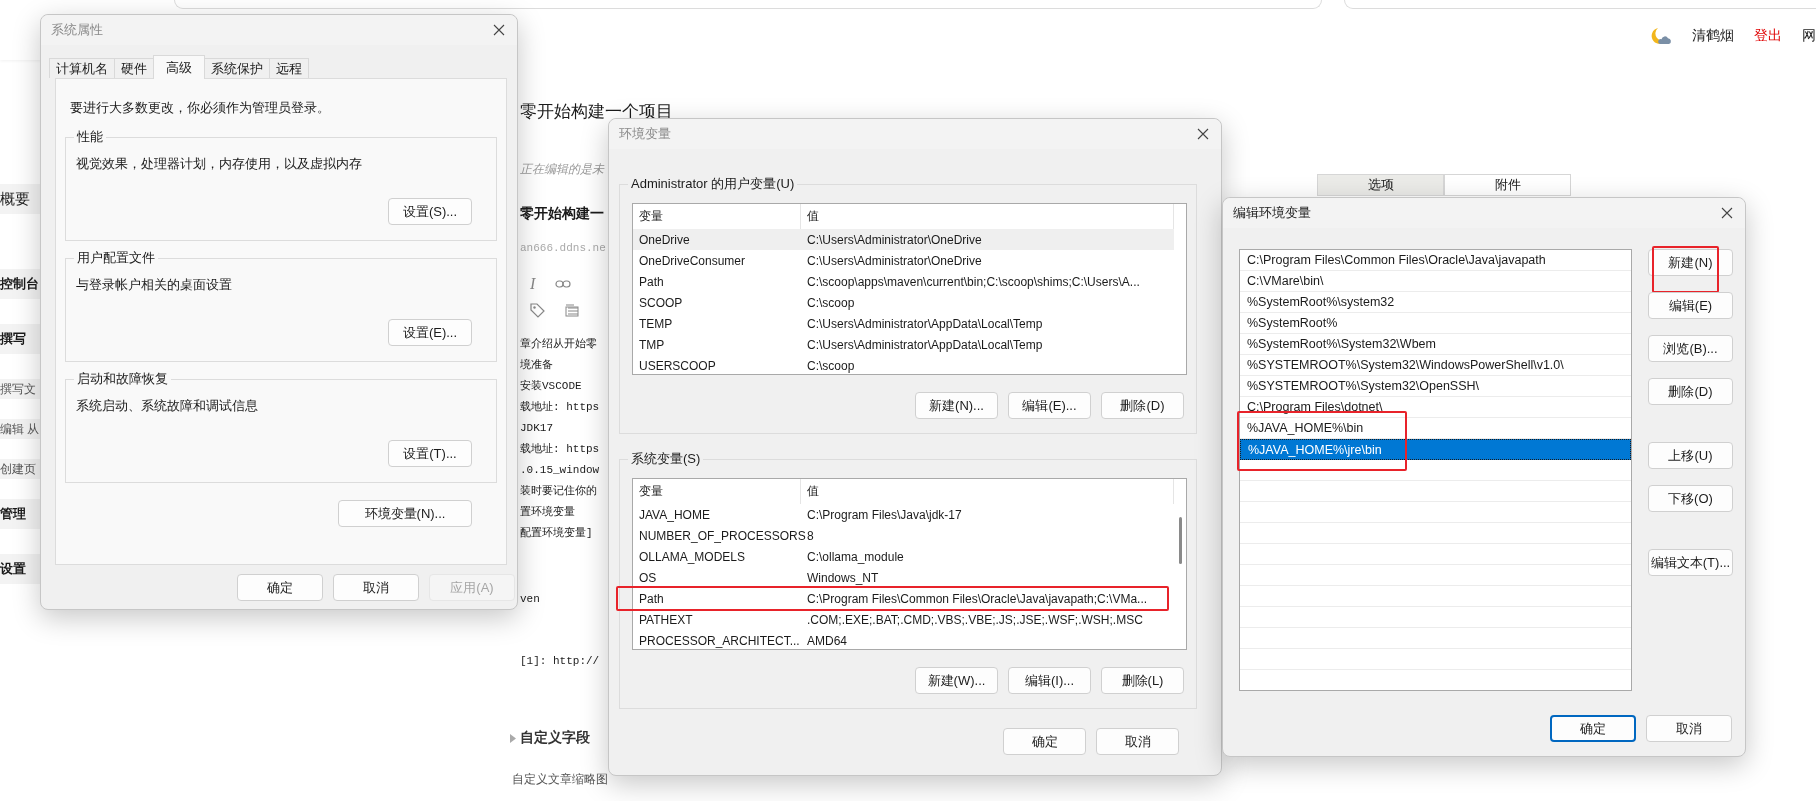  Describe the element at coordinates (219, 164) in the screenshot. I see `group-description: 视觉效果，处理器计划，内存使用，以及虚拟内存` at that location.